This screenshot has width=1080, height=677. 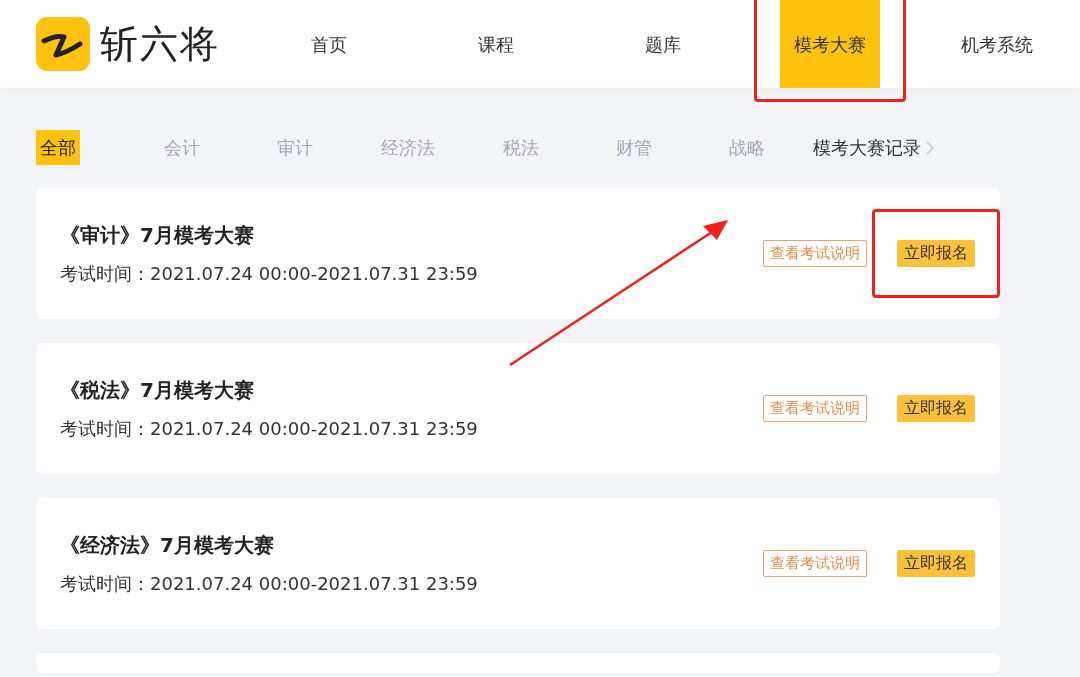 I want to click on nav-tab: 模考大赛, so click(x=829, y=44).